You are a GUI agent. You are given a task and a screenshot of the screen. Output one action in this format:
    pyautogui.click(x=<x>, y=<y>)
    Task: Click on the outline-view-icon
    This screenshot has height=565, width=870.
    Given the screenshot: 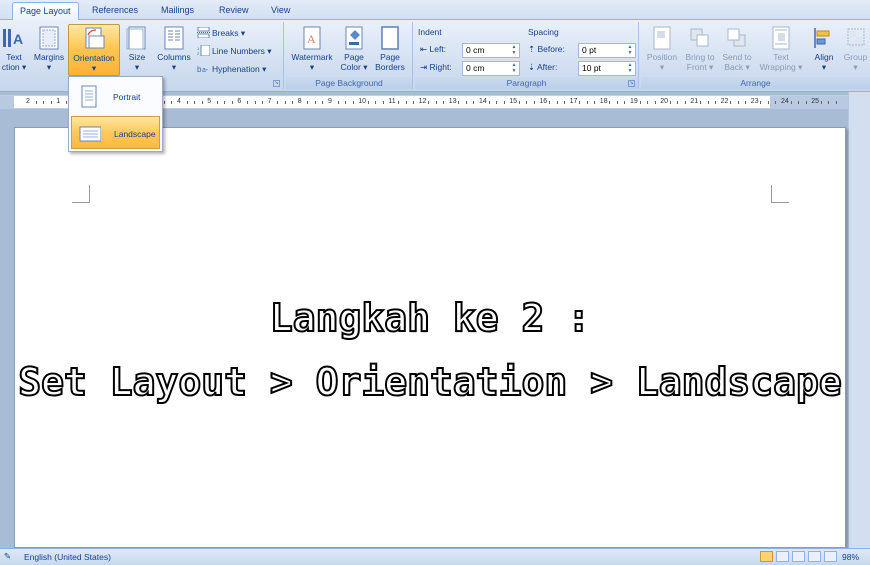 What is the action you would take?
    pyautogui.click(x=814, y=556)
    